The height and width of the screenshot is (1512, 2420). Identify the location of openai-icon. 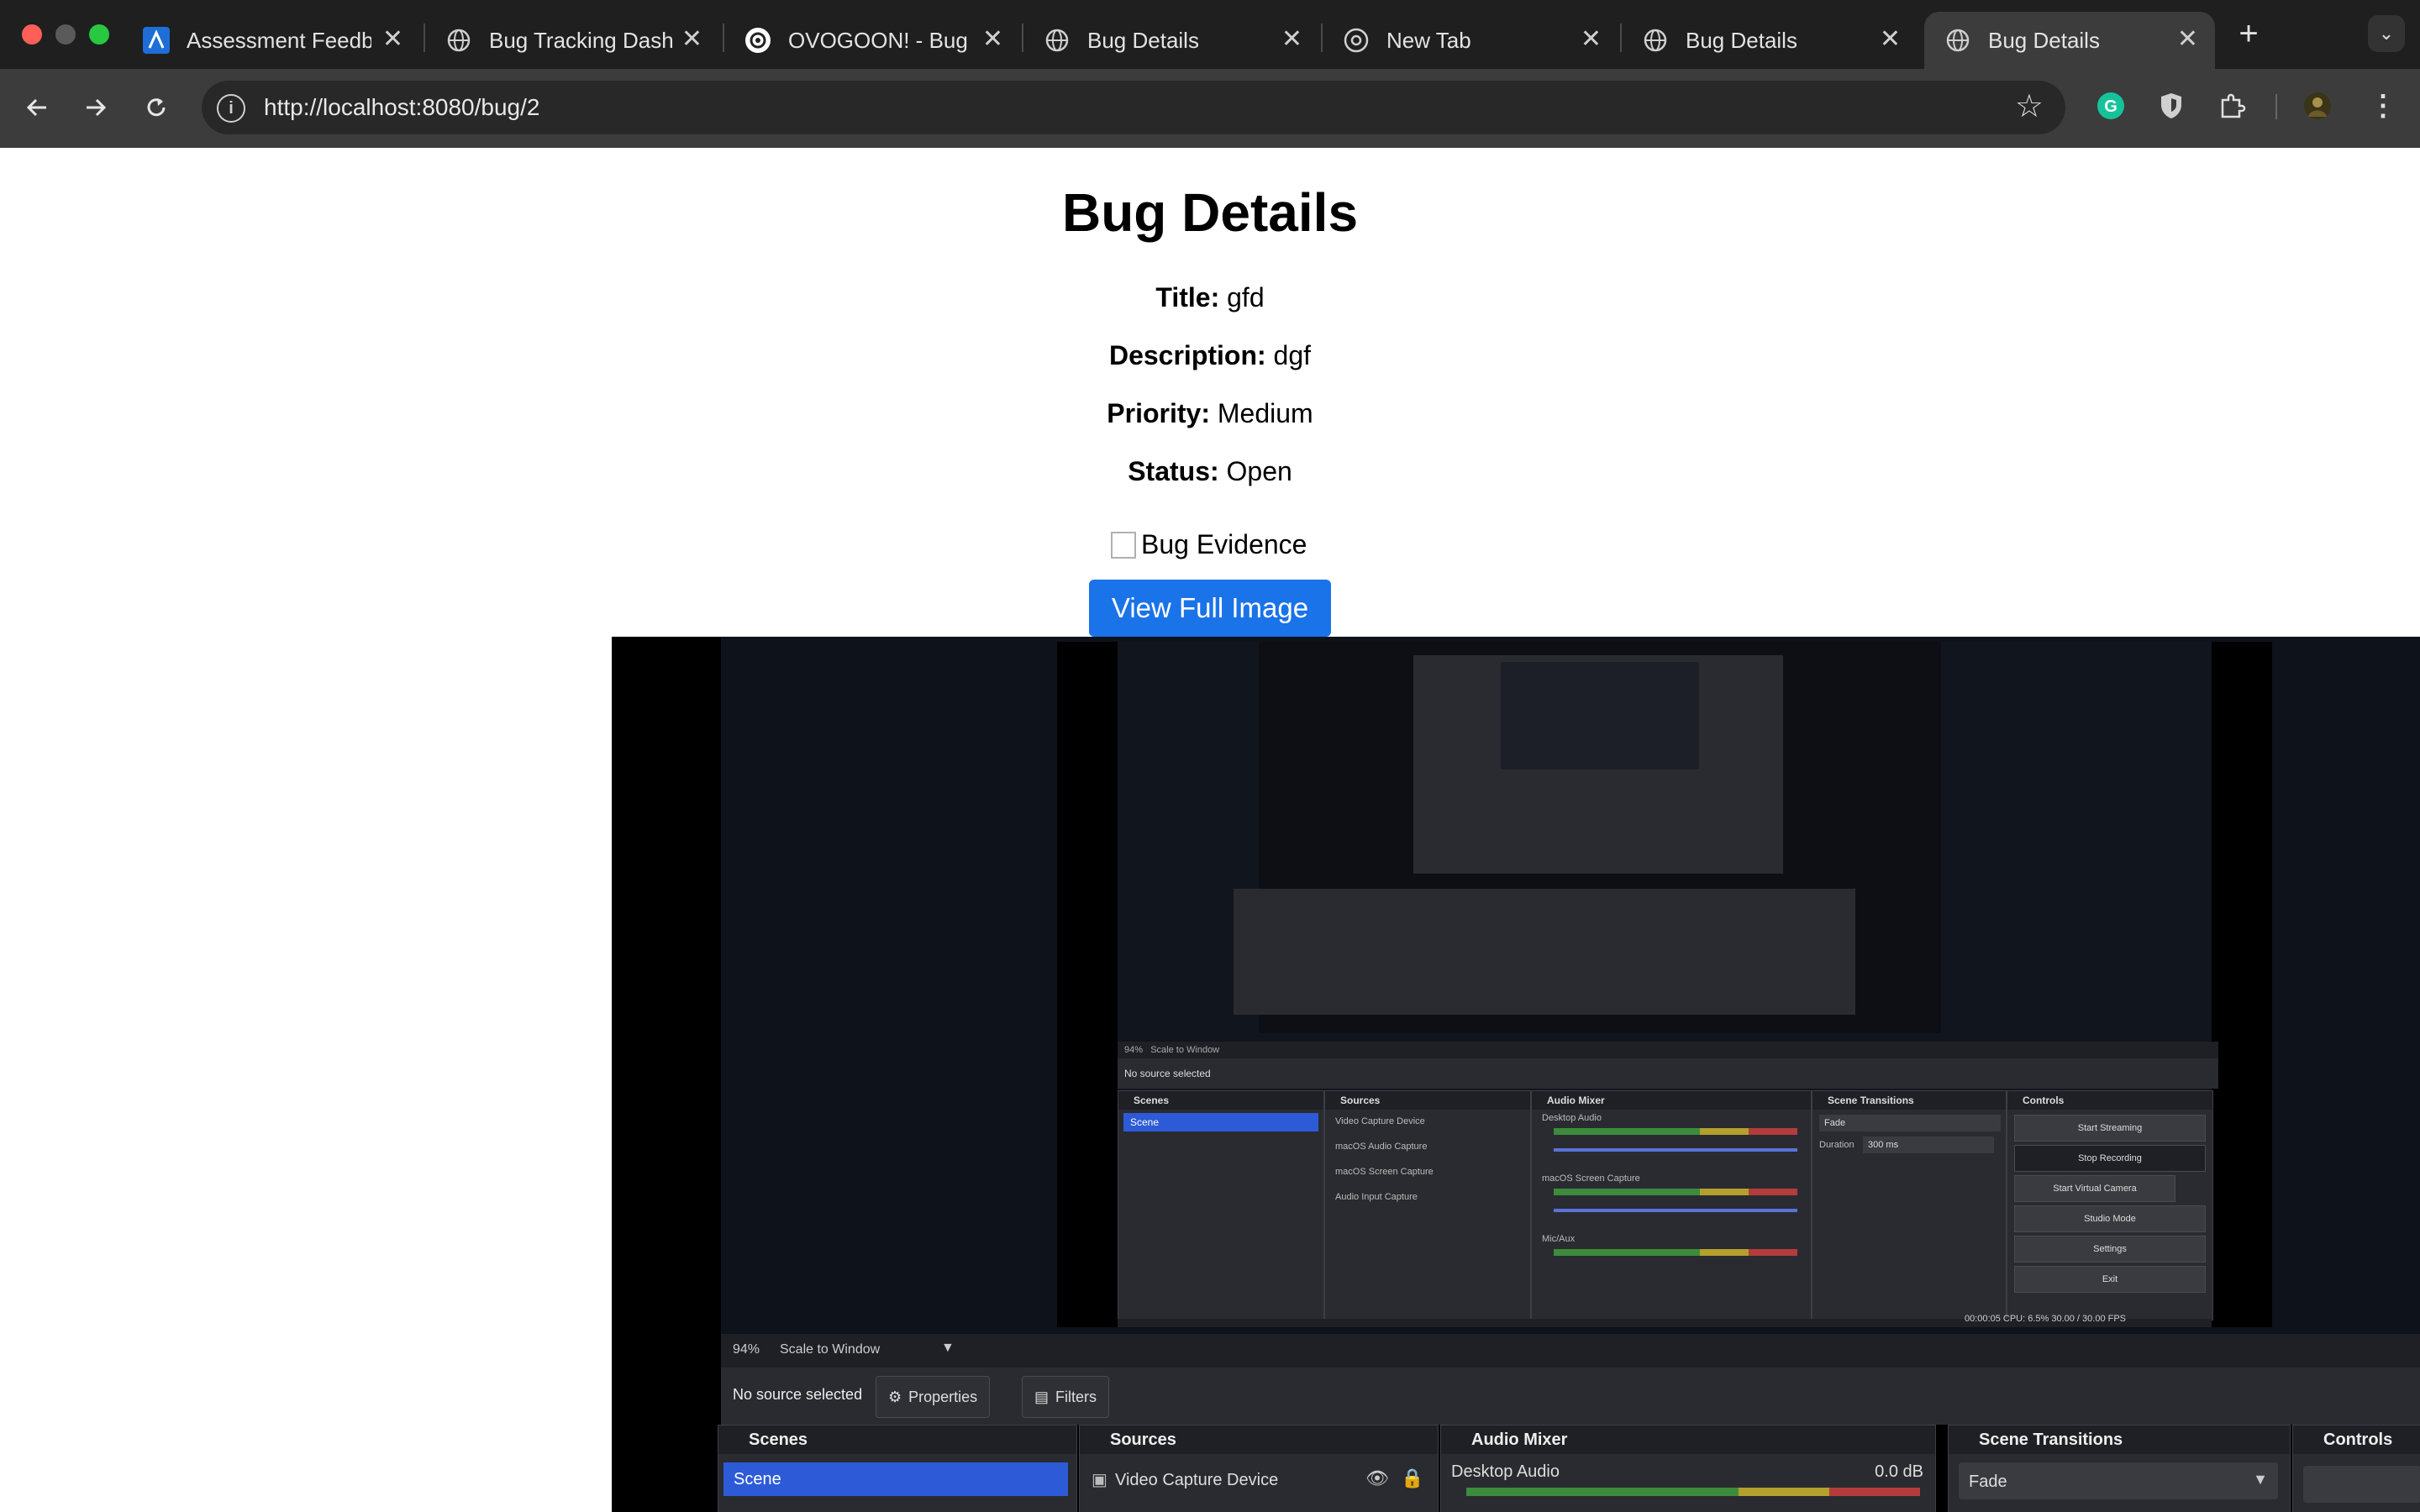
(757, 40).